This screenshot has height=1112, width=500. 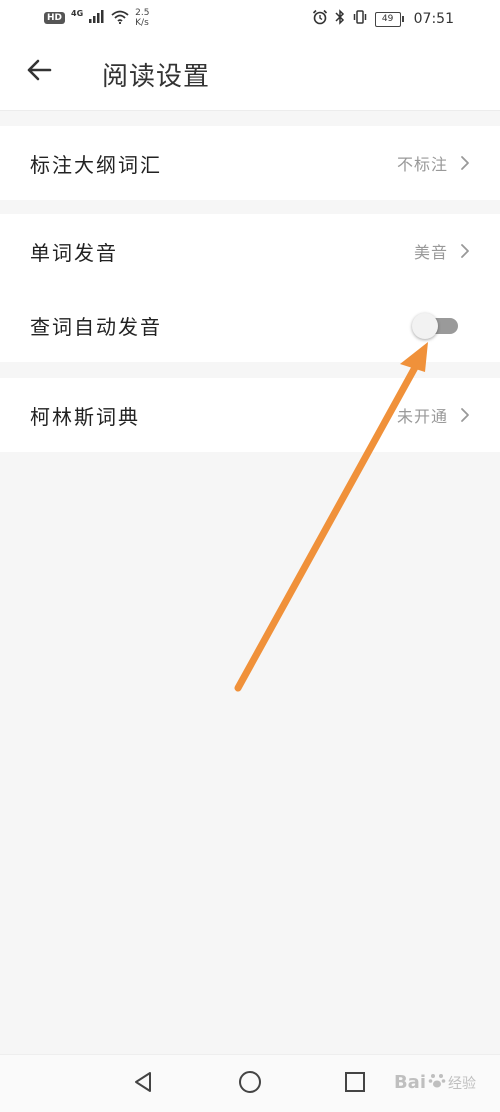 What do you see at coordinates (360, 19) in the screenshot?
I see `vibrate-icon` at bounding box center [360, 19].